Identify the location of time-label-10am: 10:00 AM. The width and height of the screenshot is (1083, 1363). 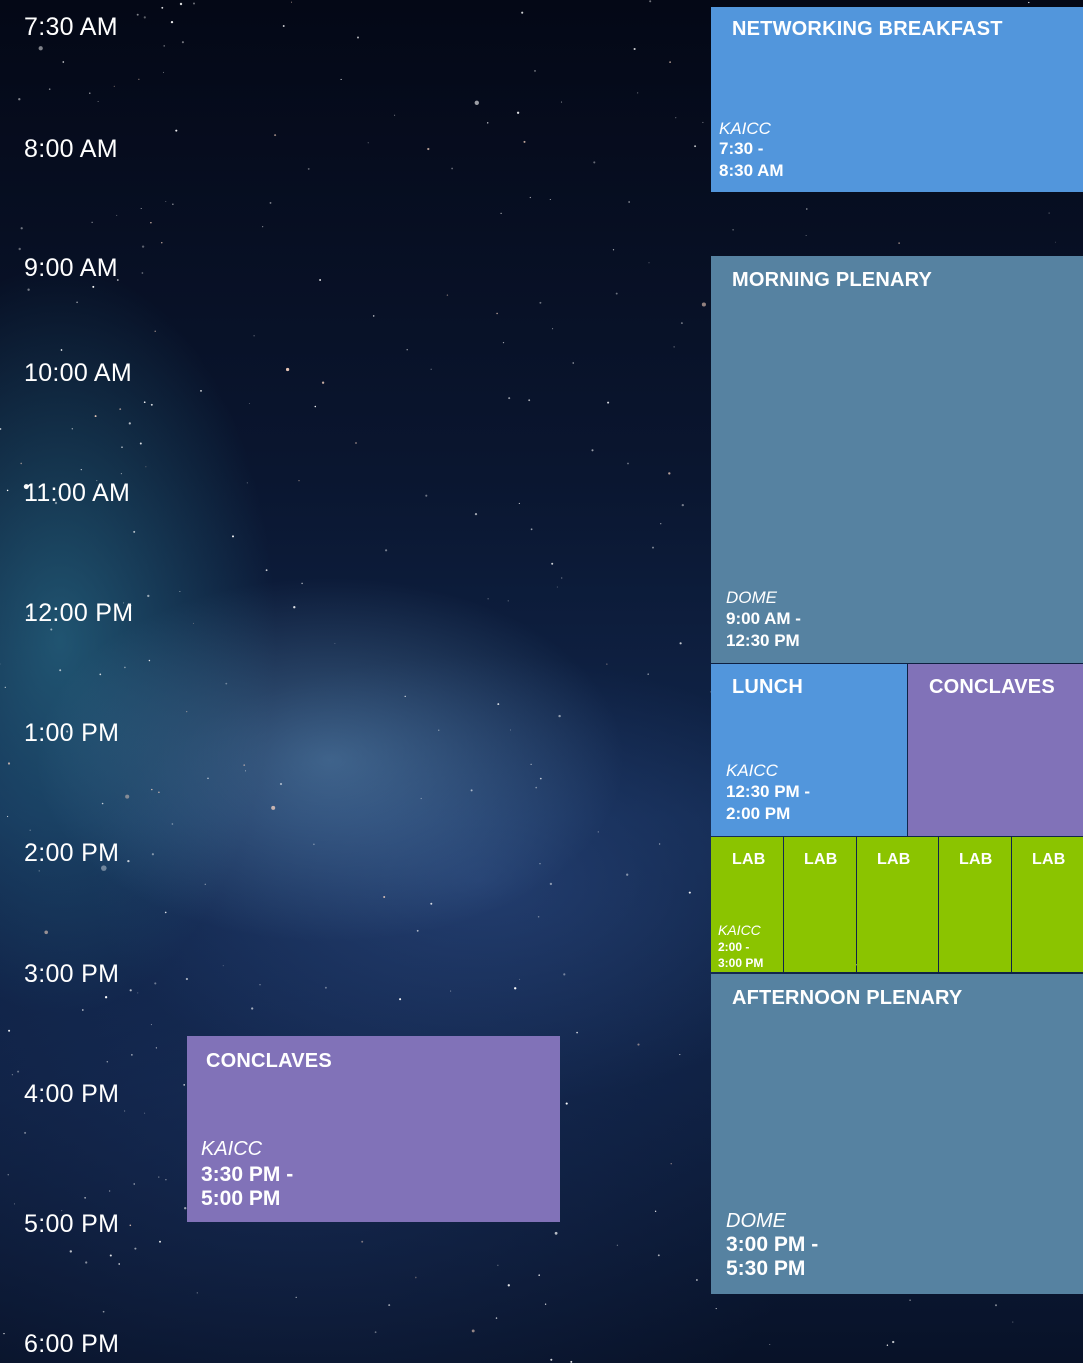
(78, 373).